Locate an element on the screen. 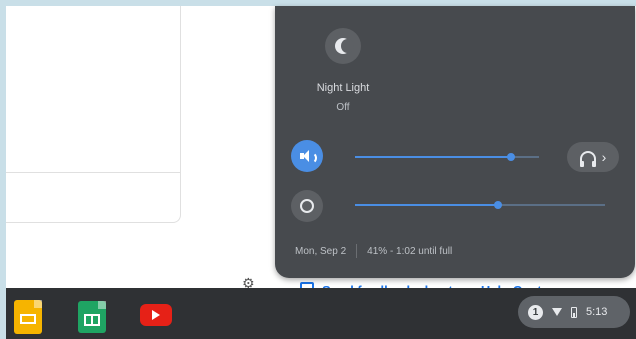 The height and width of the screenshot is (339, 636). night-light-toggle is located at coordinates (343, 46).